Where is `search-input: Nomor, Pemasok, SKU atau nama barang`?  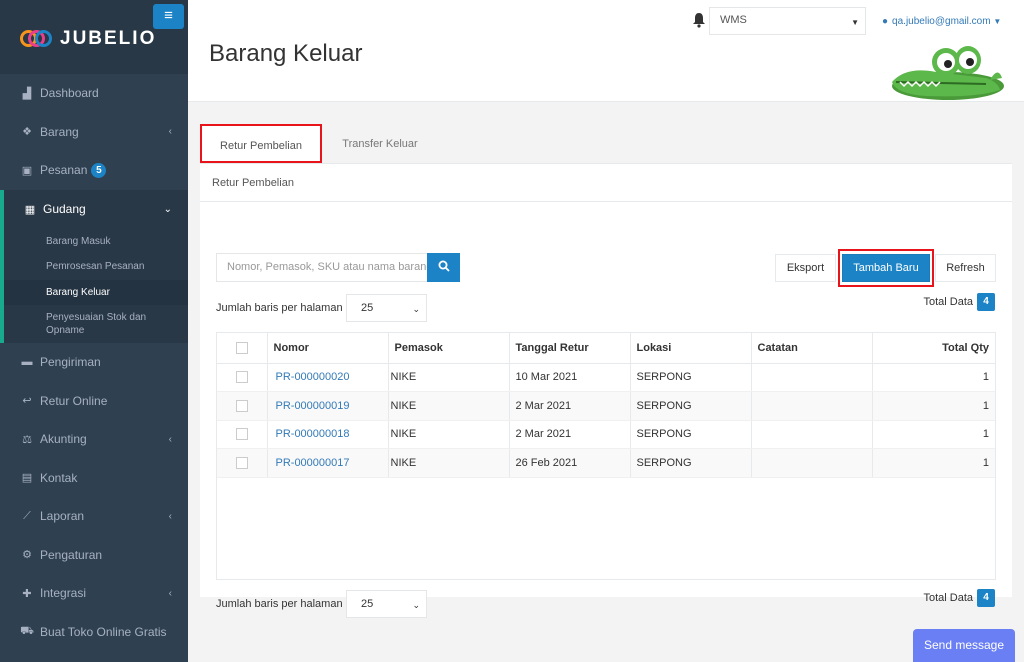
search-input: Nomor, Pemasok, SKU atau nama barang is located at coordinates (322, 267).